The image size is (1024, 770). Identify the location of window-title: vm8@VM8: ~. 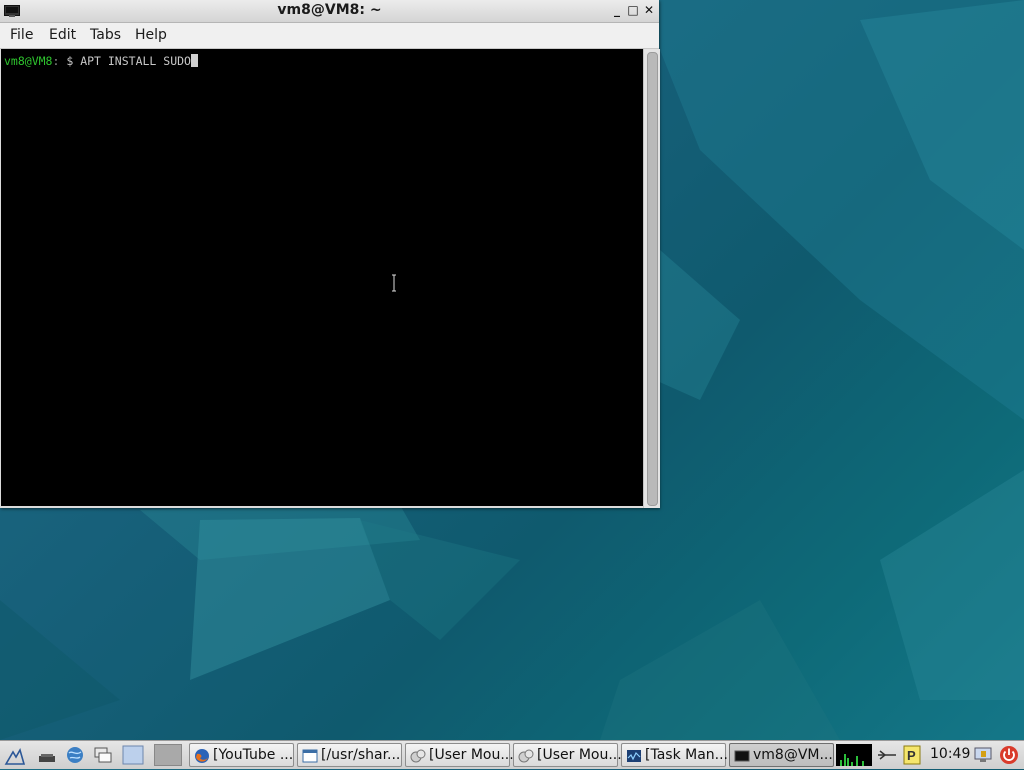
(329, 10).